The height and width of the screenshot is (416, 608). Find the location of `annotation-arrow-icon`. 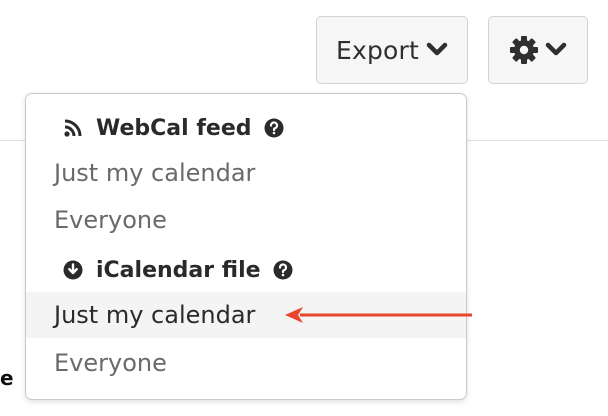

annotation-arrow-icon is located at coordinates (378, 315).